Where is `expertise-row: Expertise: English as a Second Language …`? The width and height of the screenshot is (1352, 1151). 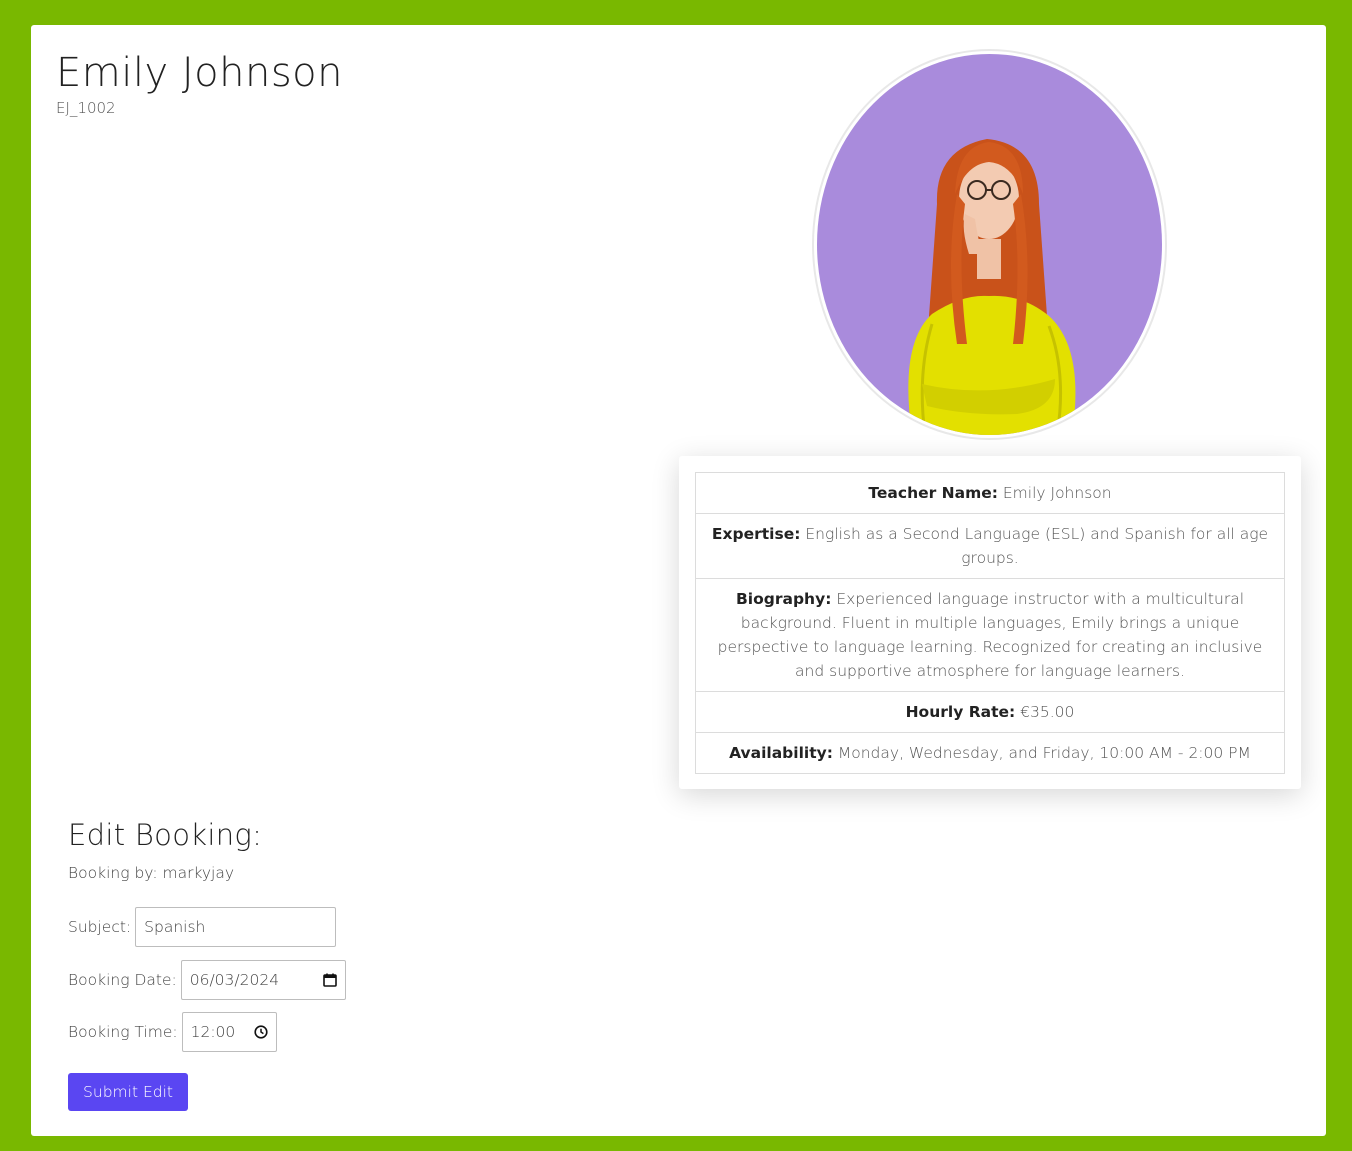 expertise-row: Expertise: English as a Second Language … is located at coordinates (990, 546).